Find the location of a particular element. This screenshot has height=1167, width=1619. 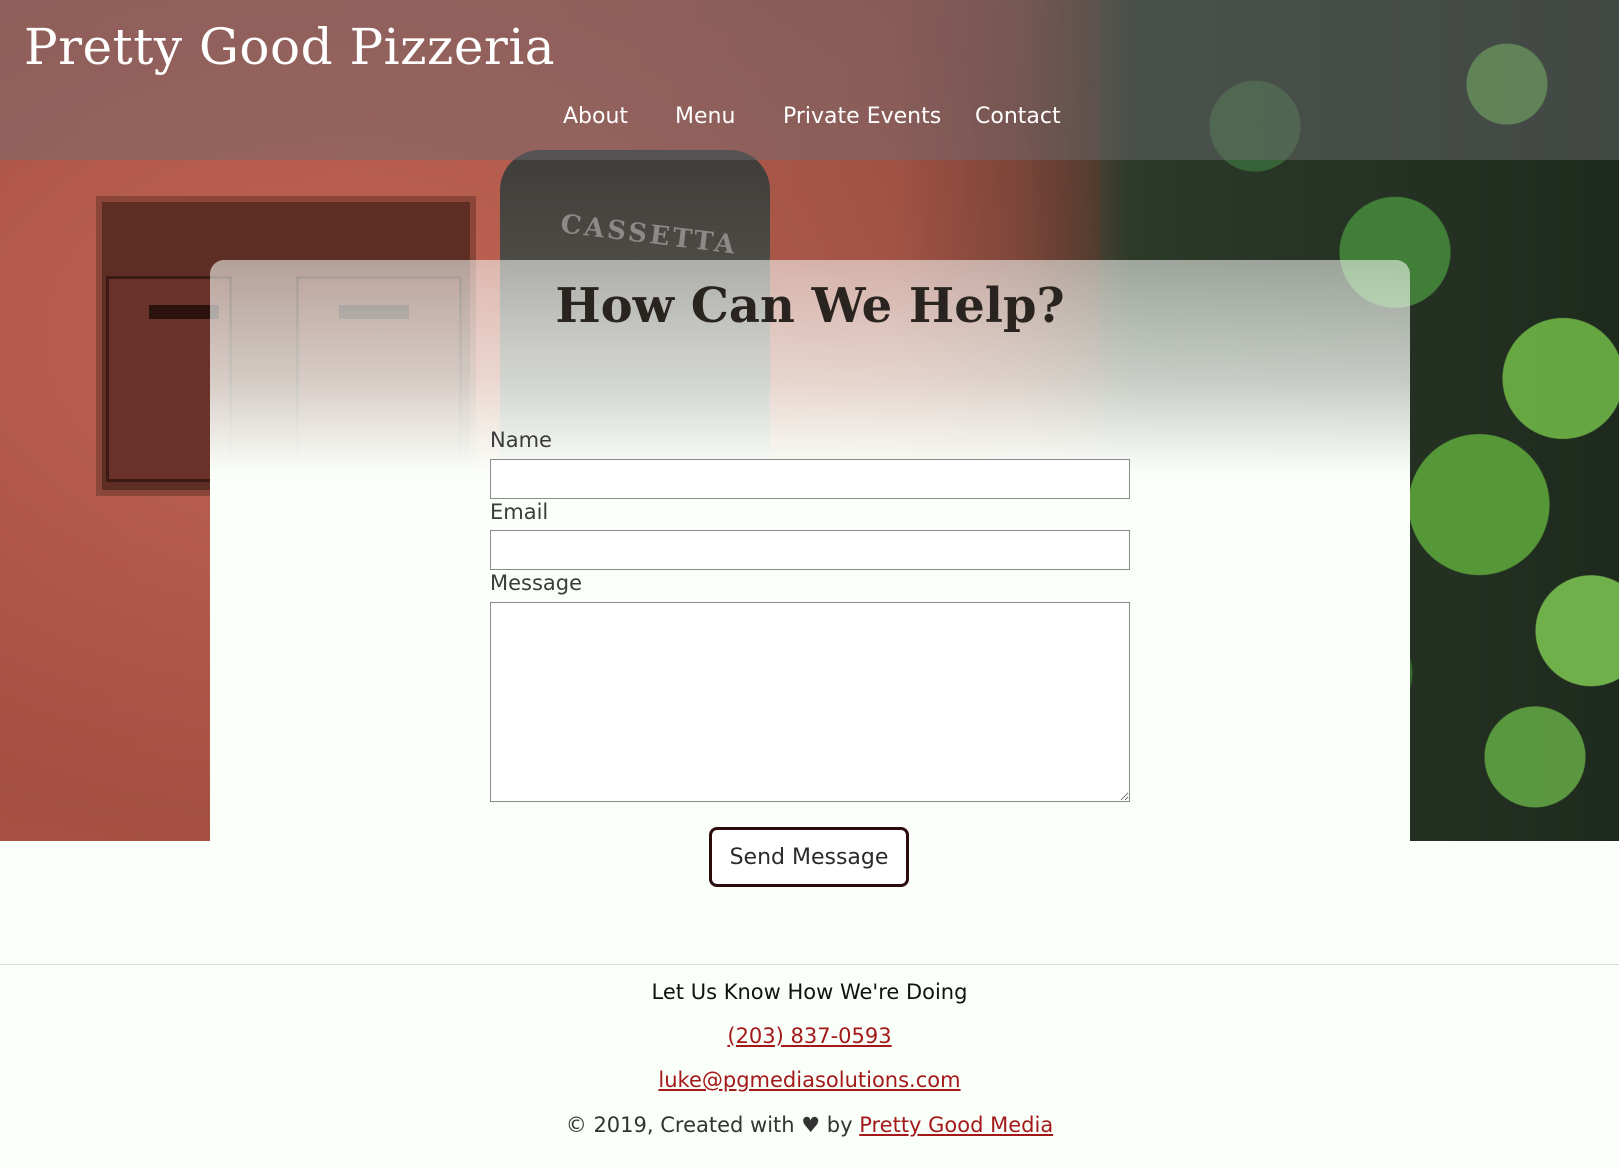

mailbox-slot is located at coordinates (184, 312).